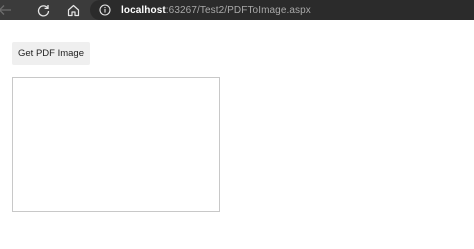 Image resolution: width=474 pixels, height=249 pixels. I want to click on home-icon, so click(73, 10).